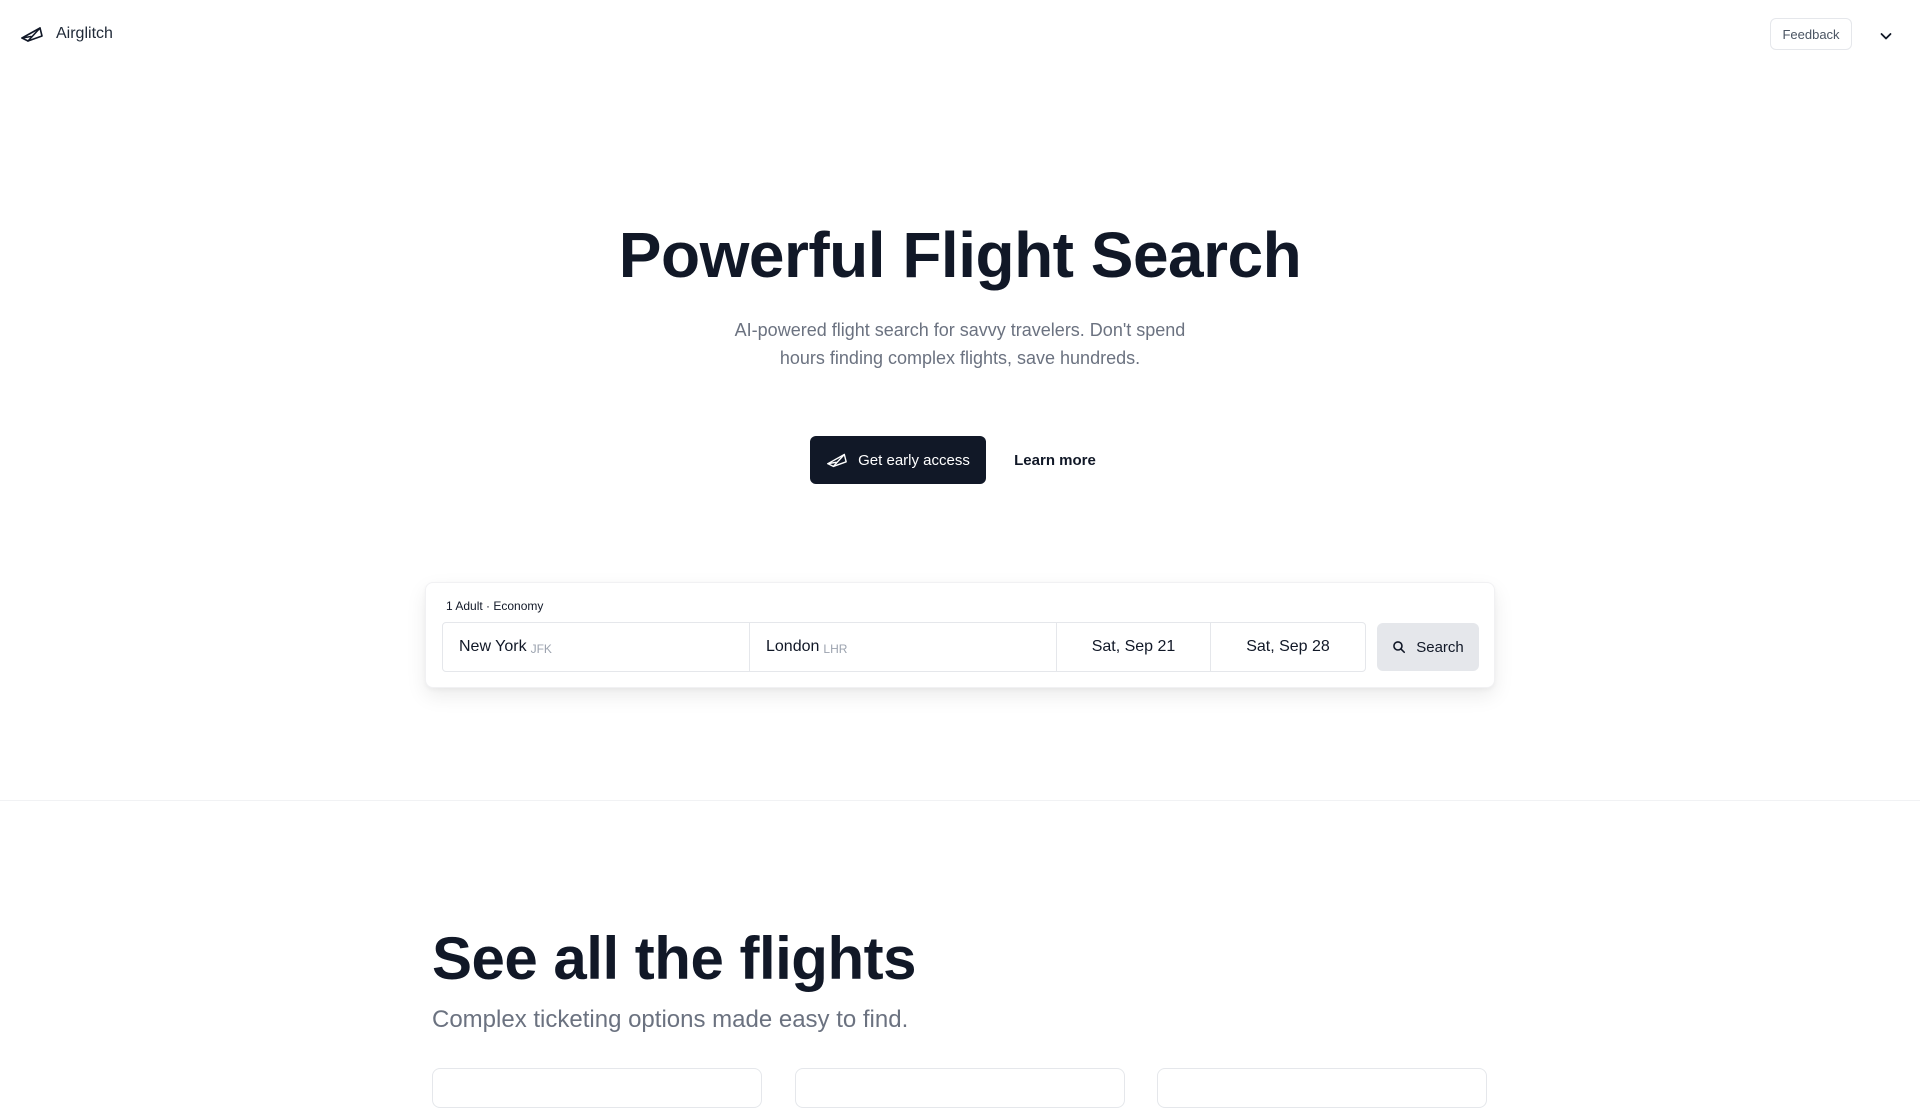  Describe the element at coordinates (494, 606) in the screenshot. I see `travelers-class-selector: 1 Adult · Economy` at that location.